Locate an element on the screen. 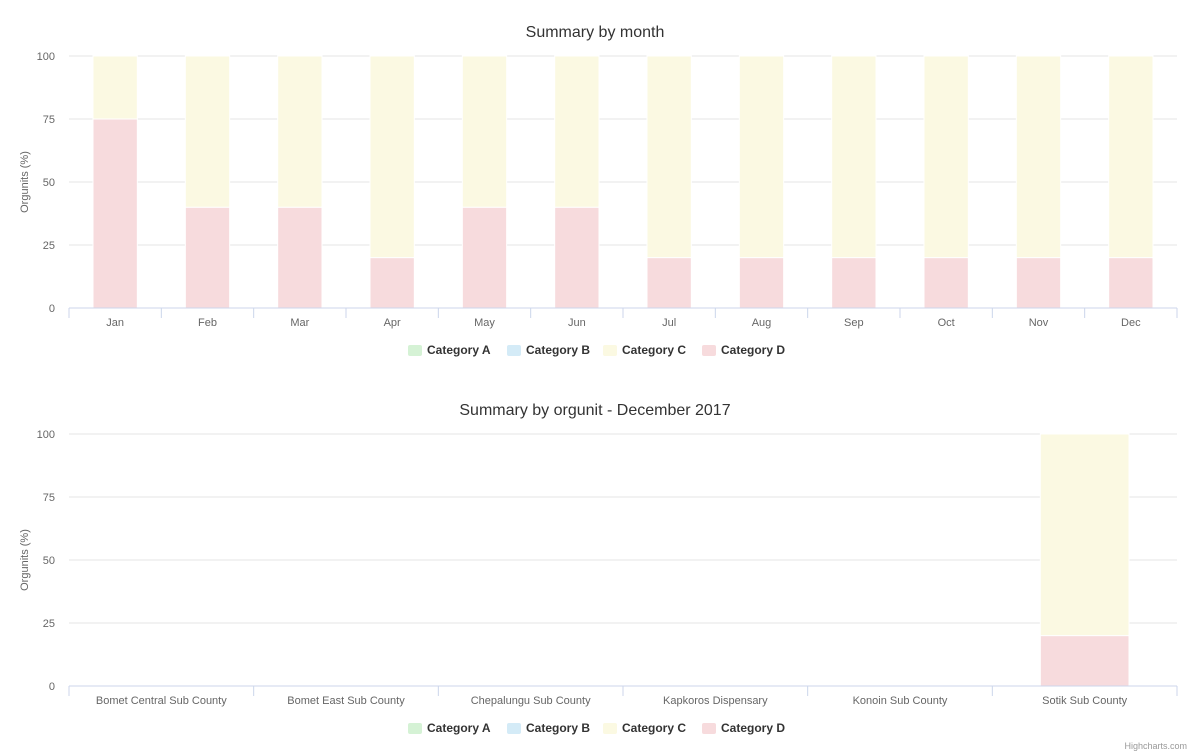 The height and width of the screenshot is (751, 1191). x-tick-label: Kapkoros Dispensary is located at coordinates (715, 701).